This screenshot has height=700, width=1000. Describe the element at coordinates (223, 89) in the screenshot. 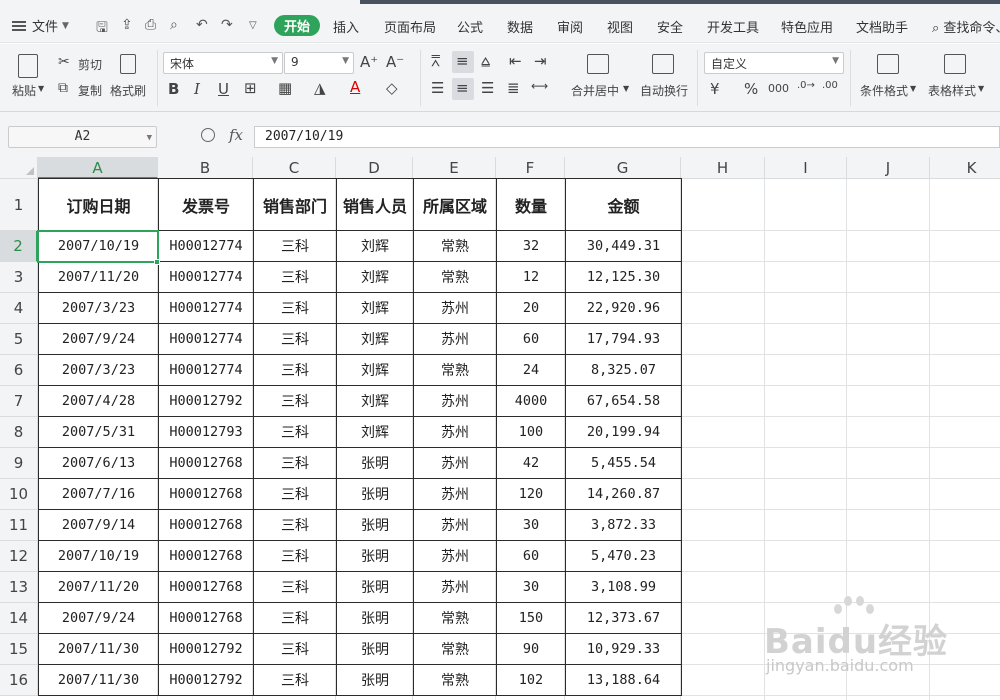

I see `underline-icon: U` at that location.